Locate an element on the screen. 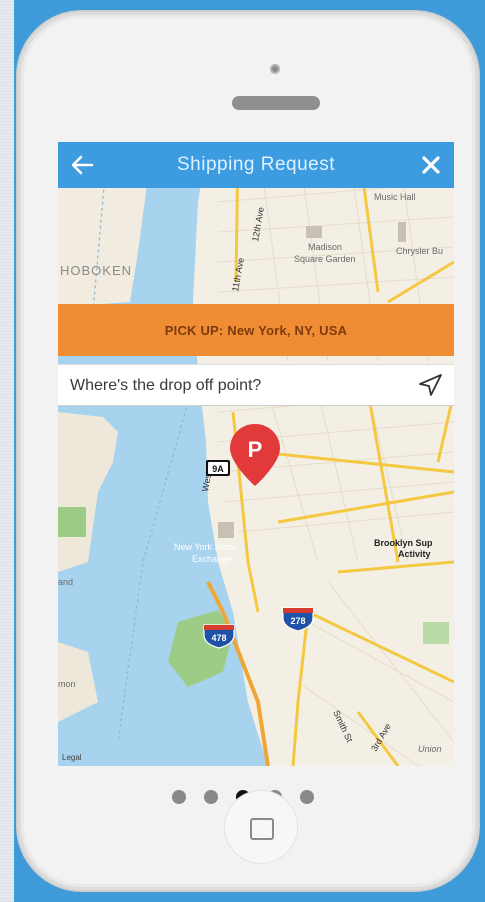 This screenshot has width=485, height=902. page-title: Shipping Request is located at coordinates (256, 164).